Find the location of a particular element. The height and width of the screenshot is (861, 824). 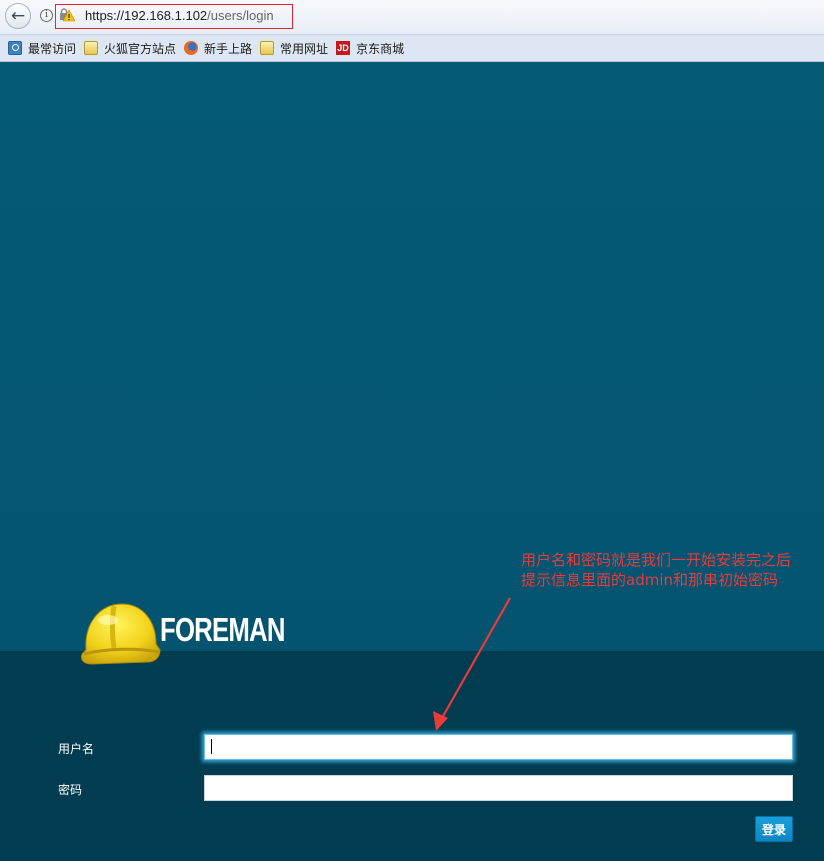

helmet-logo-icon is located at coordinates (121, 634).